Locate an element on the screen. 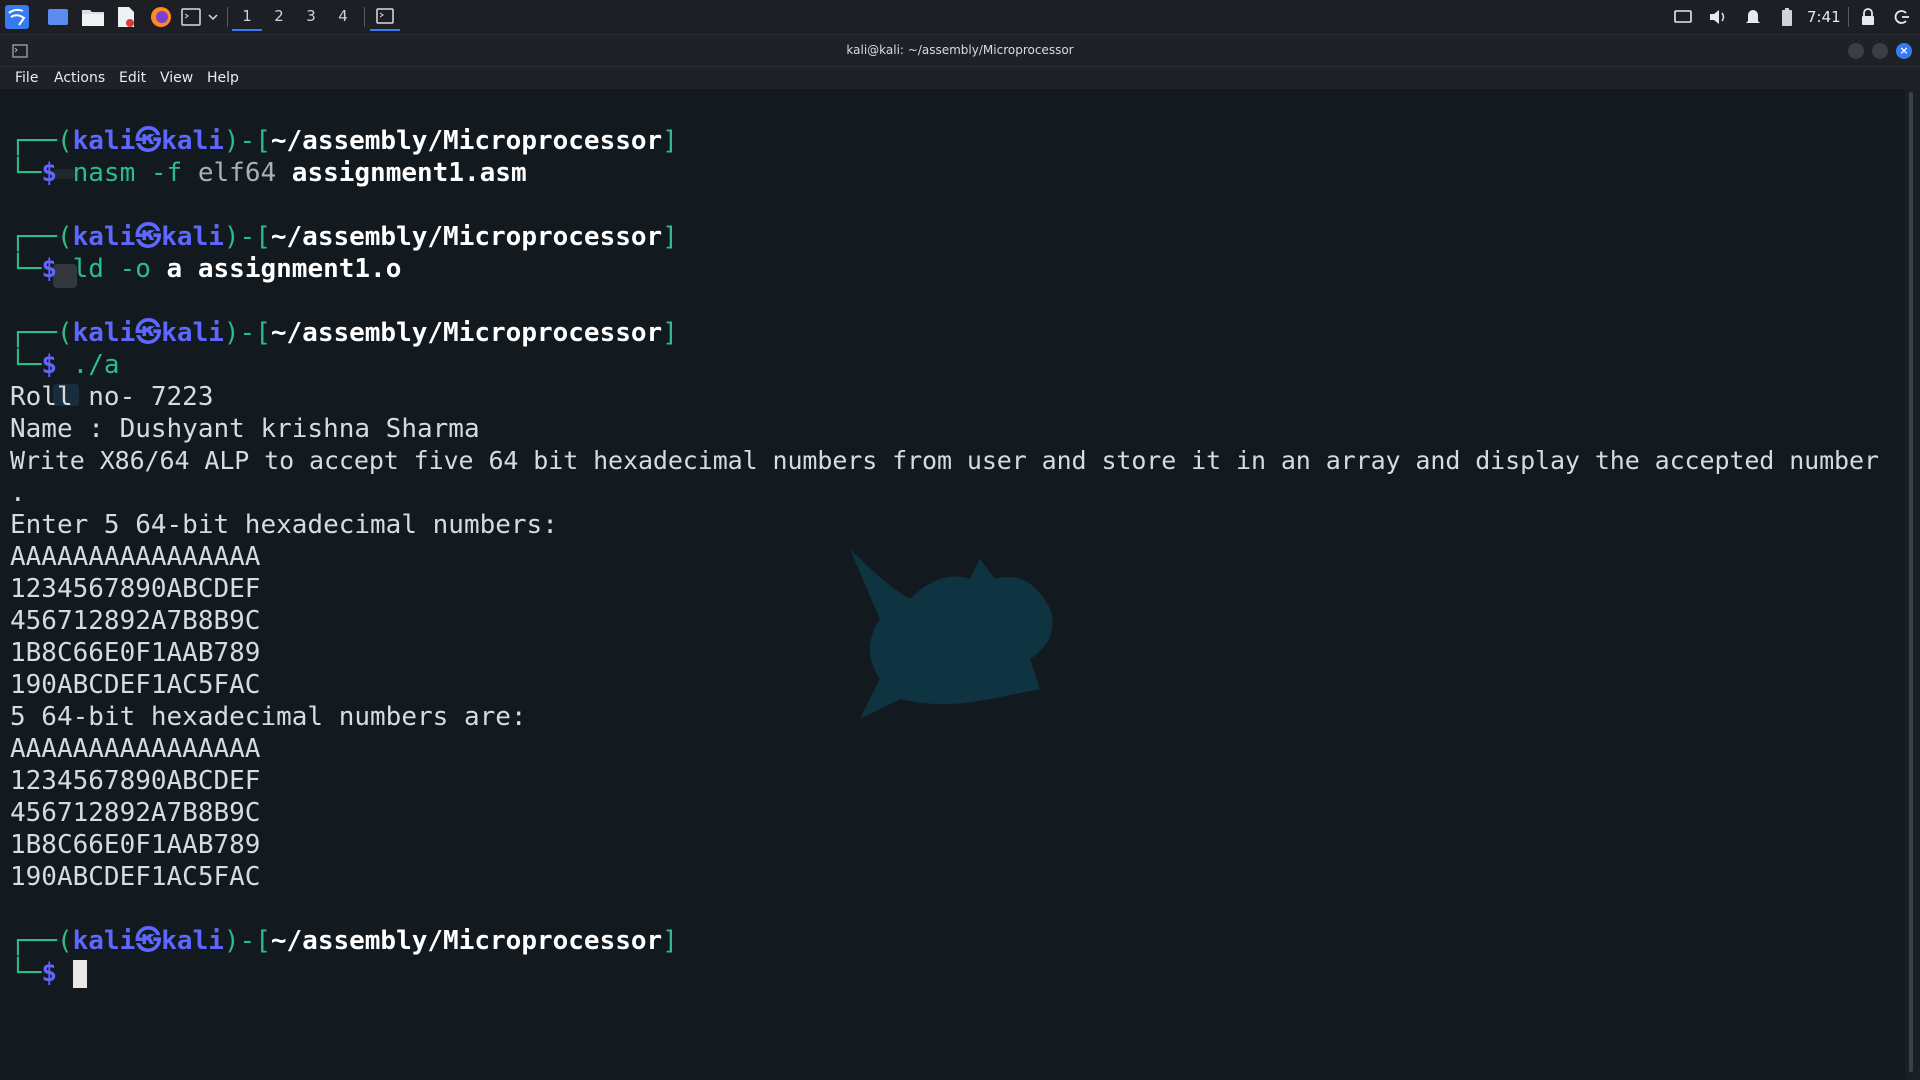 This screenshot has width=1920, height=1080. terminal-launcher-icon is located at coordinates (191, 17).